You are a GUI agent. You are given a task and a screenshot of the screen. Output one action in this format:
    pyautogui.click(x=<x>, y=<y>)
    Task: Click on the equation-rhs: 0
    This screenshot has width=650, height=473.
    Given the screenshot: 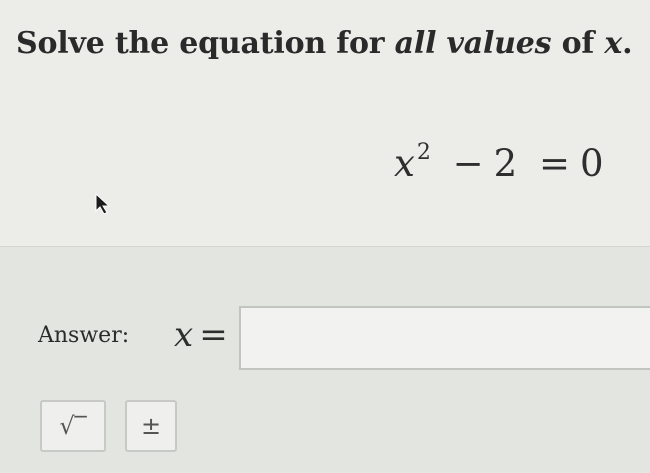 What is the action you would take?
    pyautogui.click(x=591, y=163)
    